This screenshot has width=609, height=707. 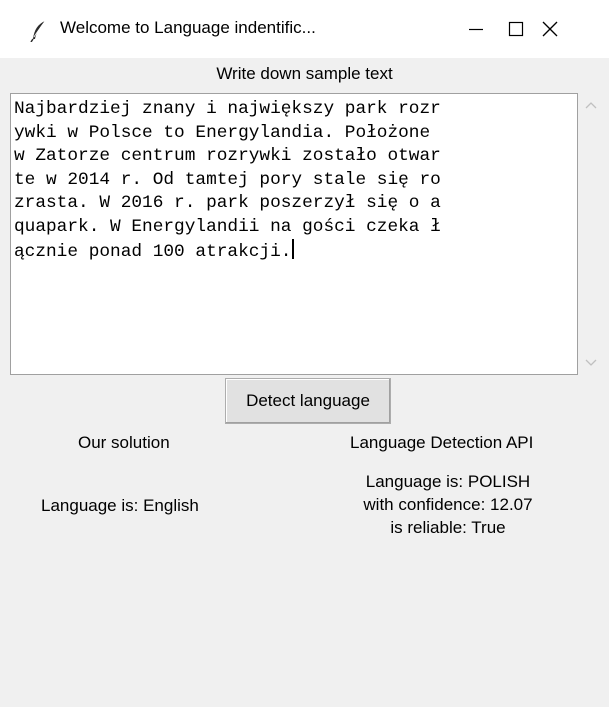 I want to click on text-line: zrasta. W 2016 r. park poszerzył się o a, so click(x=227, y=203).